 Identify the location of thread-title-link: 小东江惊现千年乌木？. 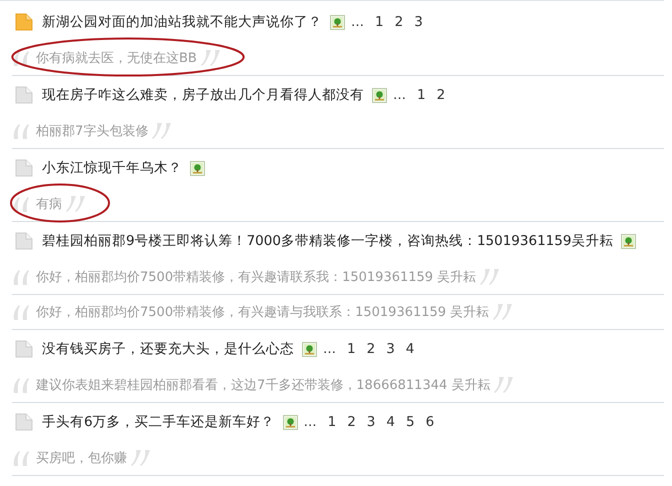
(112, 168).